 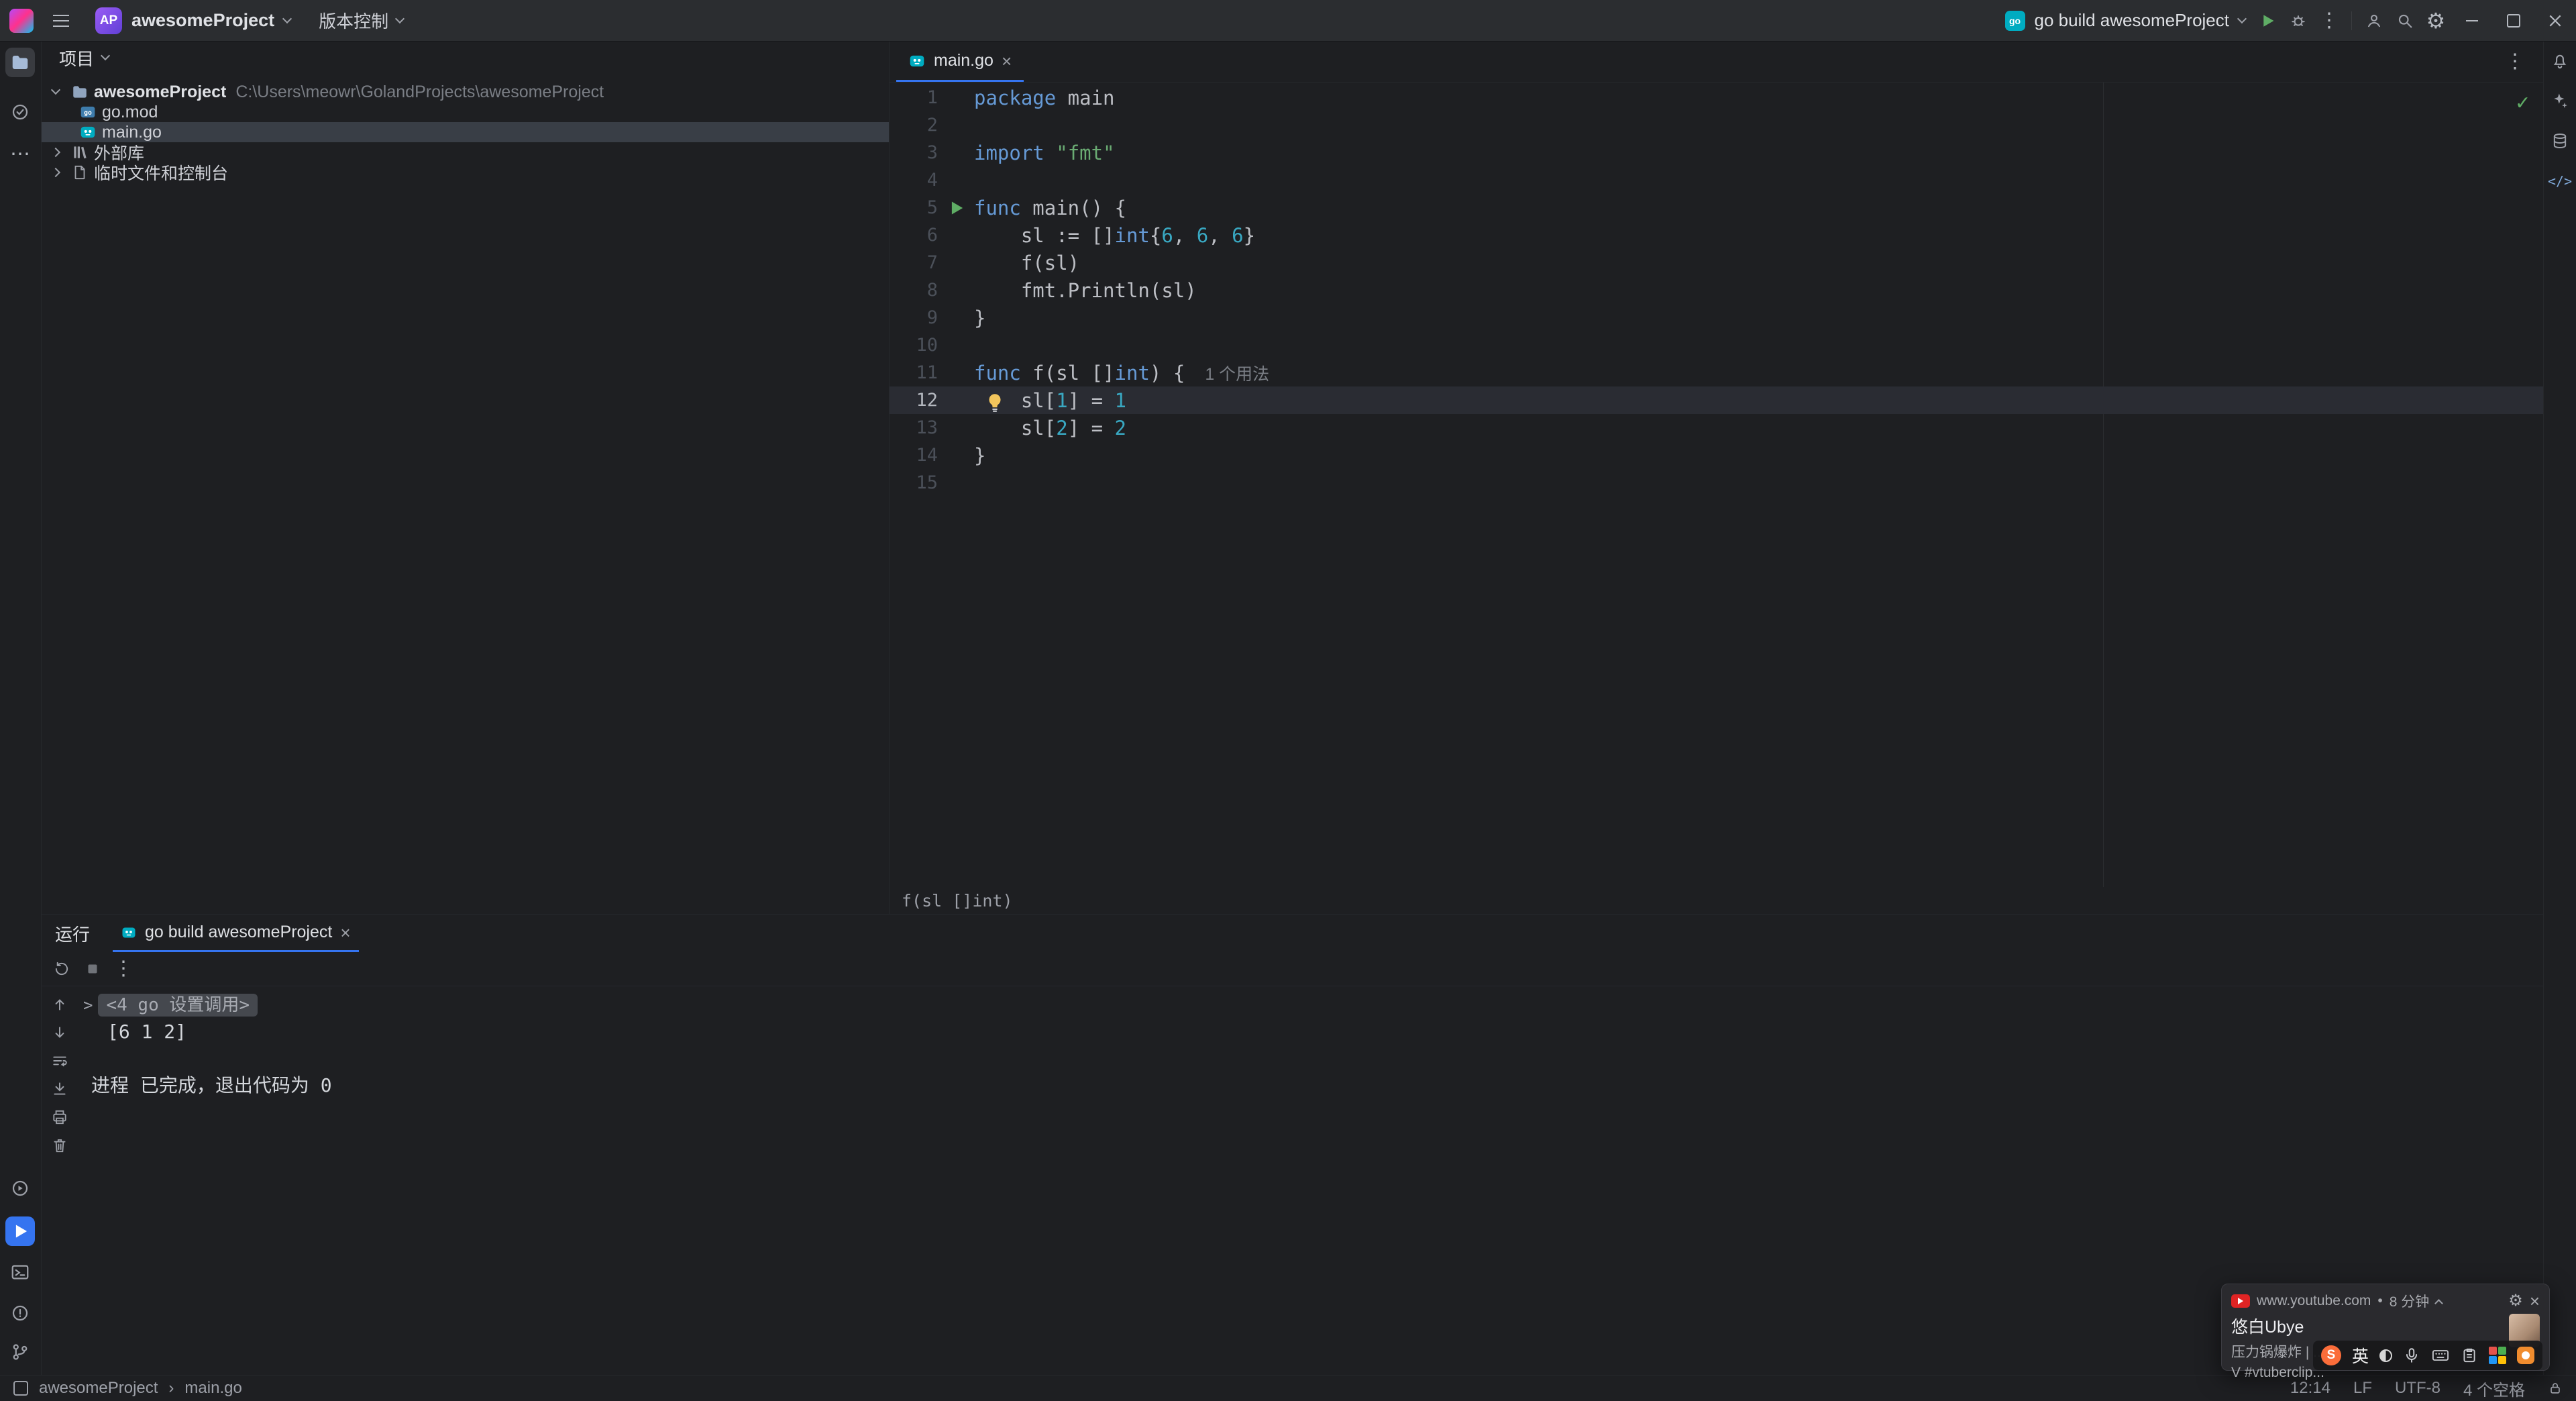 What do you see at coordinates (964, 60) in the screenshot?
I see `tab-label: main.go` at bounding box center [964, 60].